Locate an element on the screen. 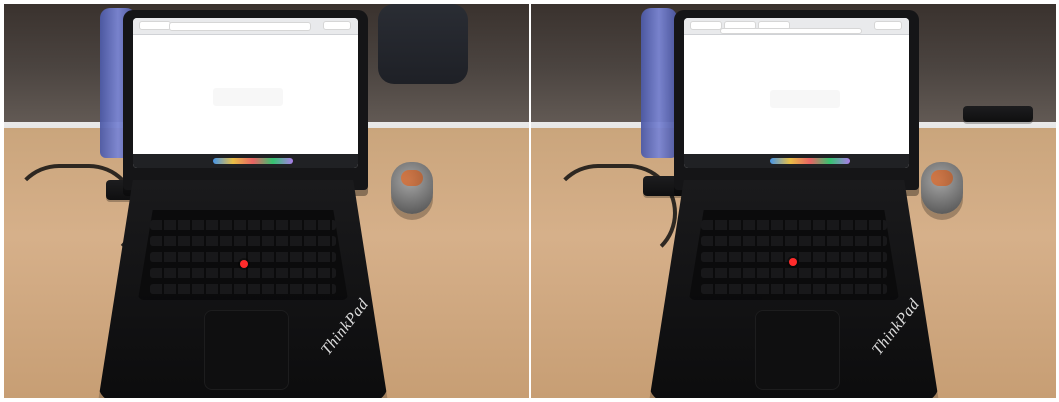 This screenshot has height=402, width=1059. backpack is located at coordinates (423, 44).